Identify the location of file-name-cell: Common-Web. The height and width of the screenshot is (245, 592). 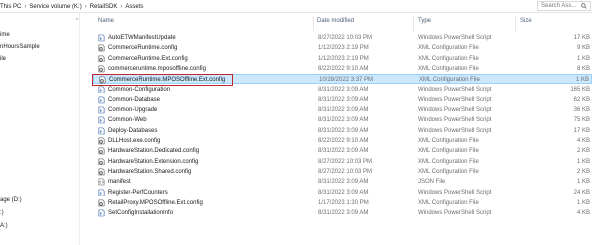
(122, 120).